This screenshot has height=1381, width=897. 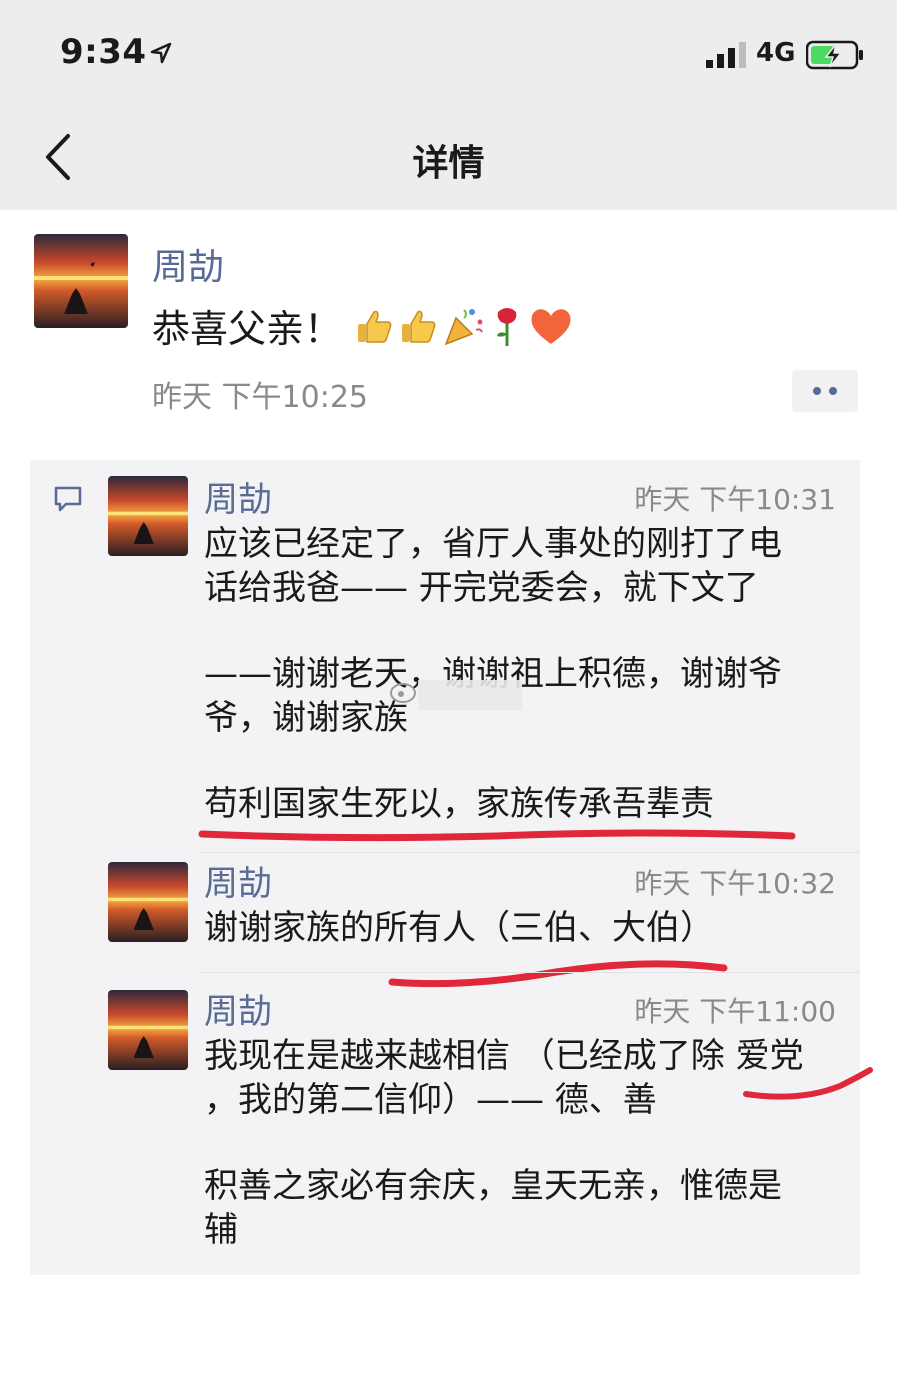 I want to click on comment-line: ——谢谢老天，谢谢祖上积德，谢谢爷, so click(x=493, y=674).